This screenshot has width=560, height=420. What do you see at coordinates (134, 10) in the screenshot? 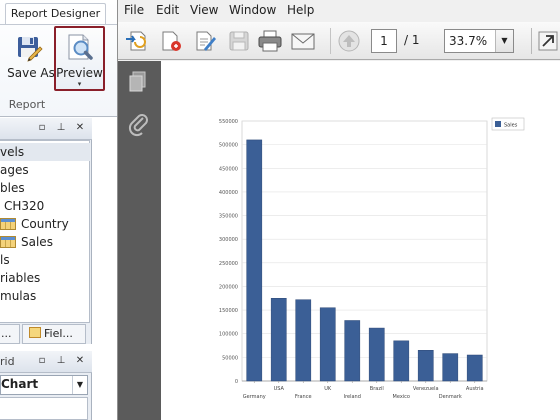
I see `menu-file: File` at bounding box center [134, 10].